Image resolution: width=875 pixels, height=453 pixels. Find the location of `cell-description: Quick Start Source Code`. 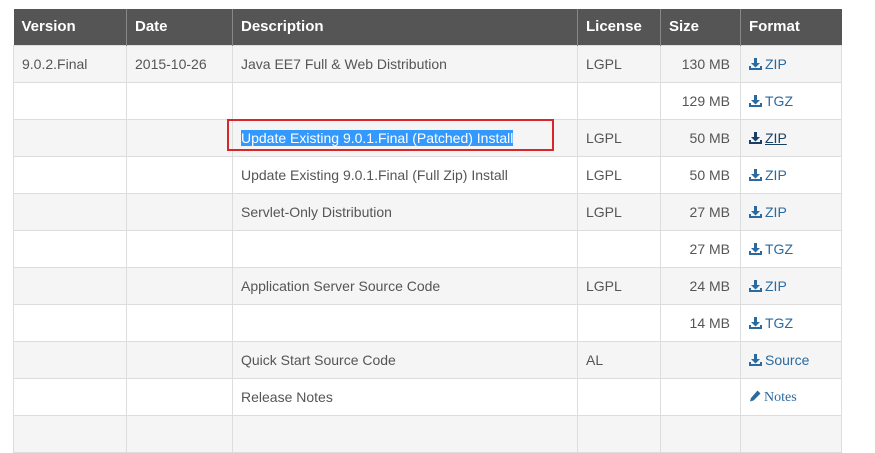

cell-description: Quick Start Source Code is located at coordinates (405, 359).